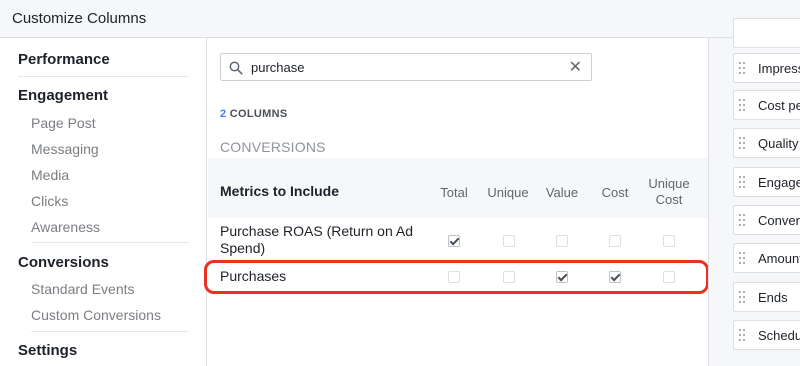  Describe the element at coordinates (779, 258) in the screenshot. I see `selected-column-label: Amount` at that location.